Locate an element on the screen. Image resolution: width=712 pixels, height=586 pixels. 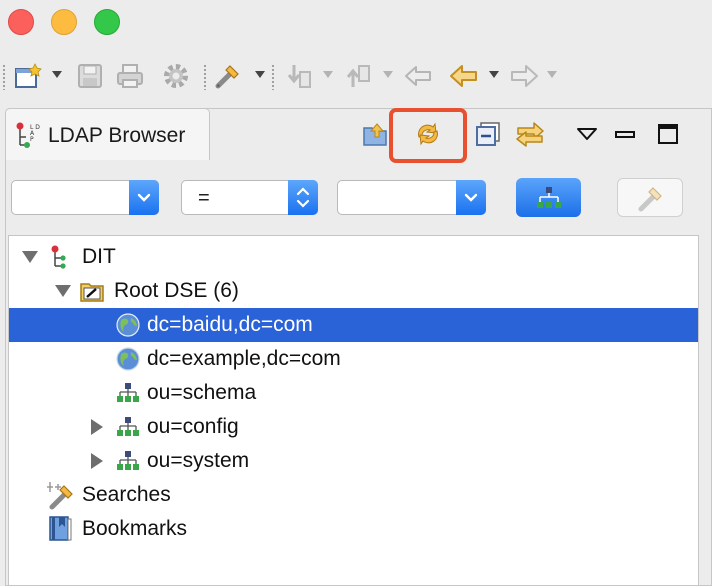
minimize-view-icon is located at coordinates (625, 134).